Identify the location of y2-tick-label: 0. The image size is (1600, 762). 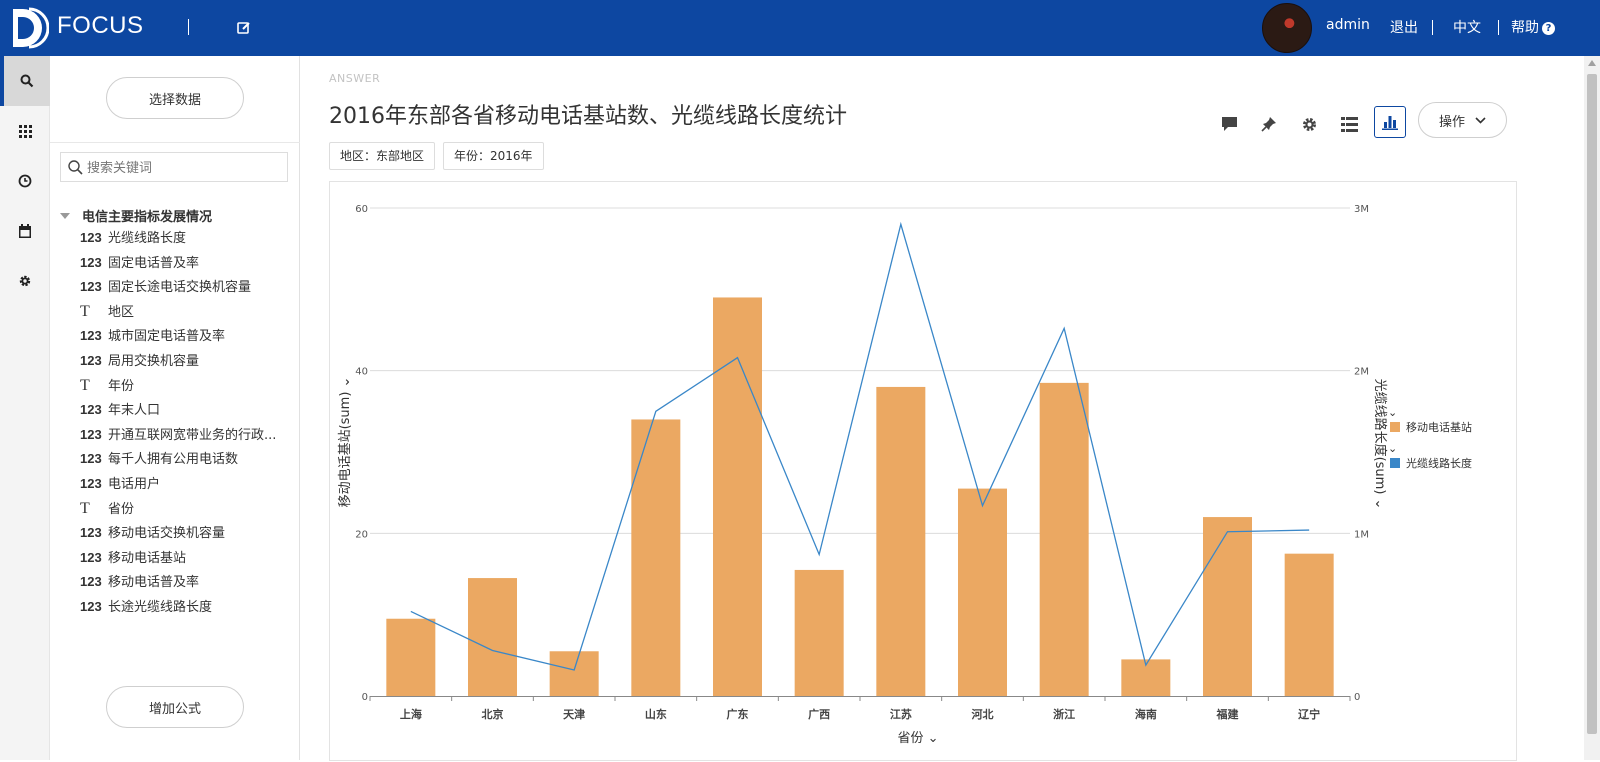
(1357, 697).